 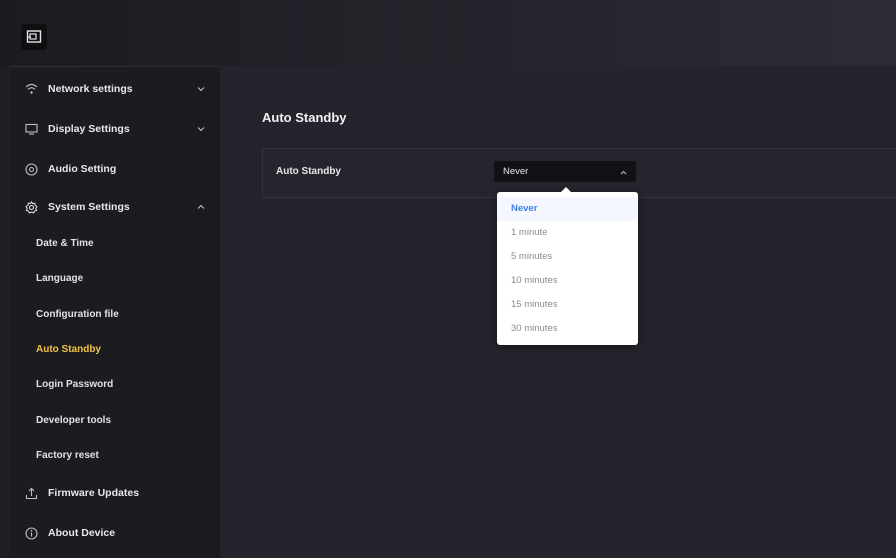 What do you see at coordinates (524, 208) in the screenshot?
I see `option-label: Never` at bounding box center [524, 208].